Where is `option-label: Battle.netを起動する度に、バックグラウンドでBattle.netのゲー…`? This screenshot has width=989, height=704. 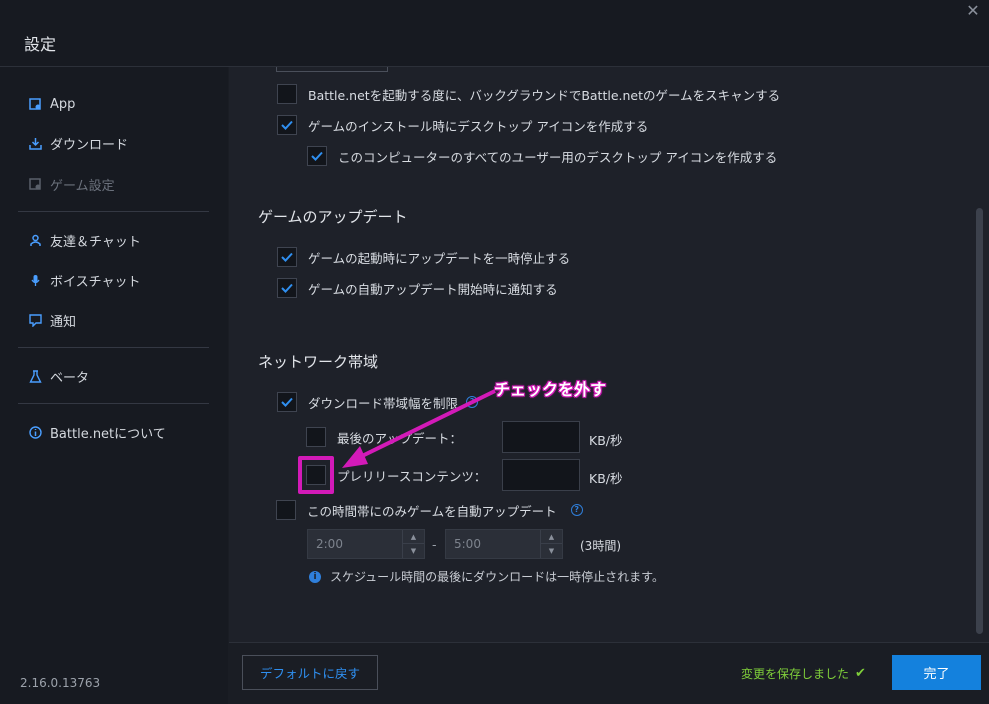 option-label: Battle.netを起動する度に、バックグラウンドでBattle.netのゲー… is located at coordinates (544, 95).